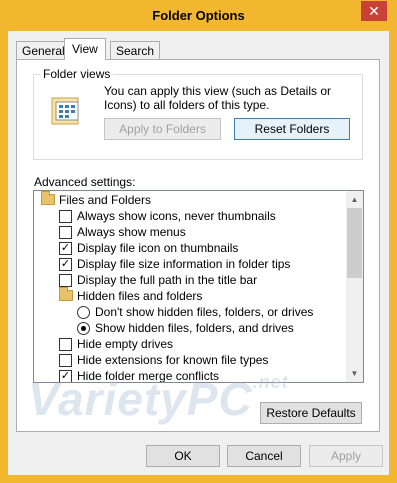 This screenshot has height=483, width=397. What do you see at coordinates (85, 182) in the screenshot?
I see `advanced-settings-label: Advanced settings:` at bounding box center [85, 182].